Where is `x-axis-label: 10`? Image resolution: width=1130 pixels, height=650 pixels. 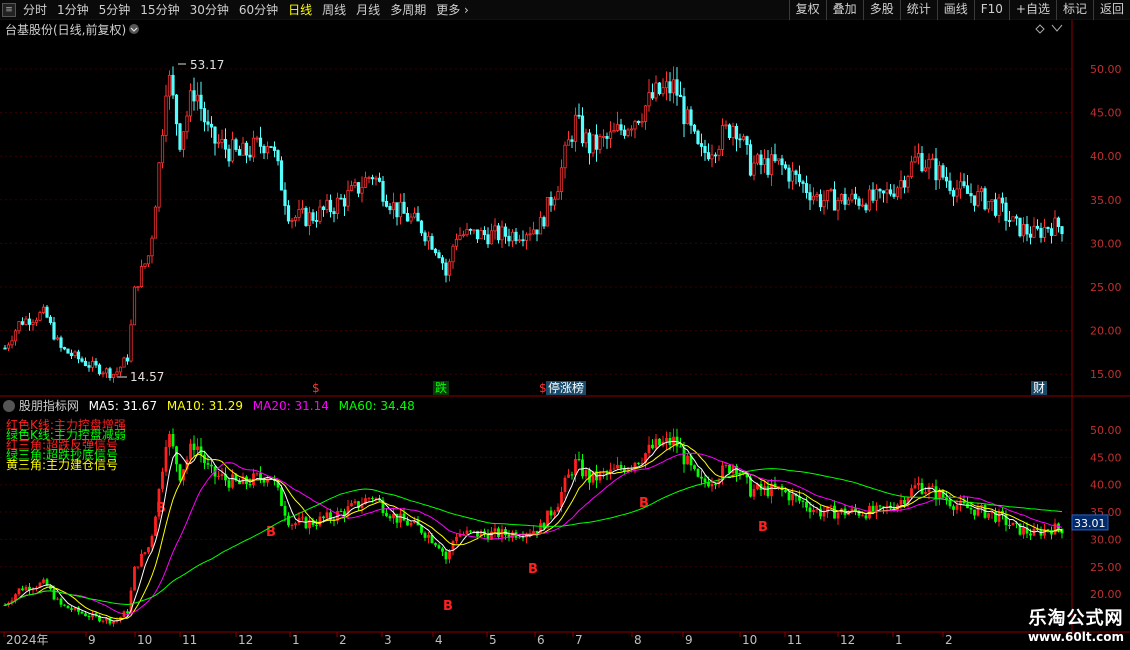 x-axis-label: 10 is located at coordinates (144, 640).